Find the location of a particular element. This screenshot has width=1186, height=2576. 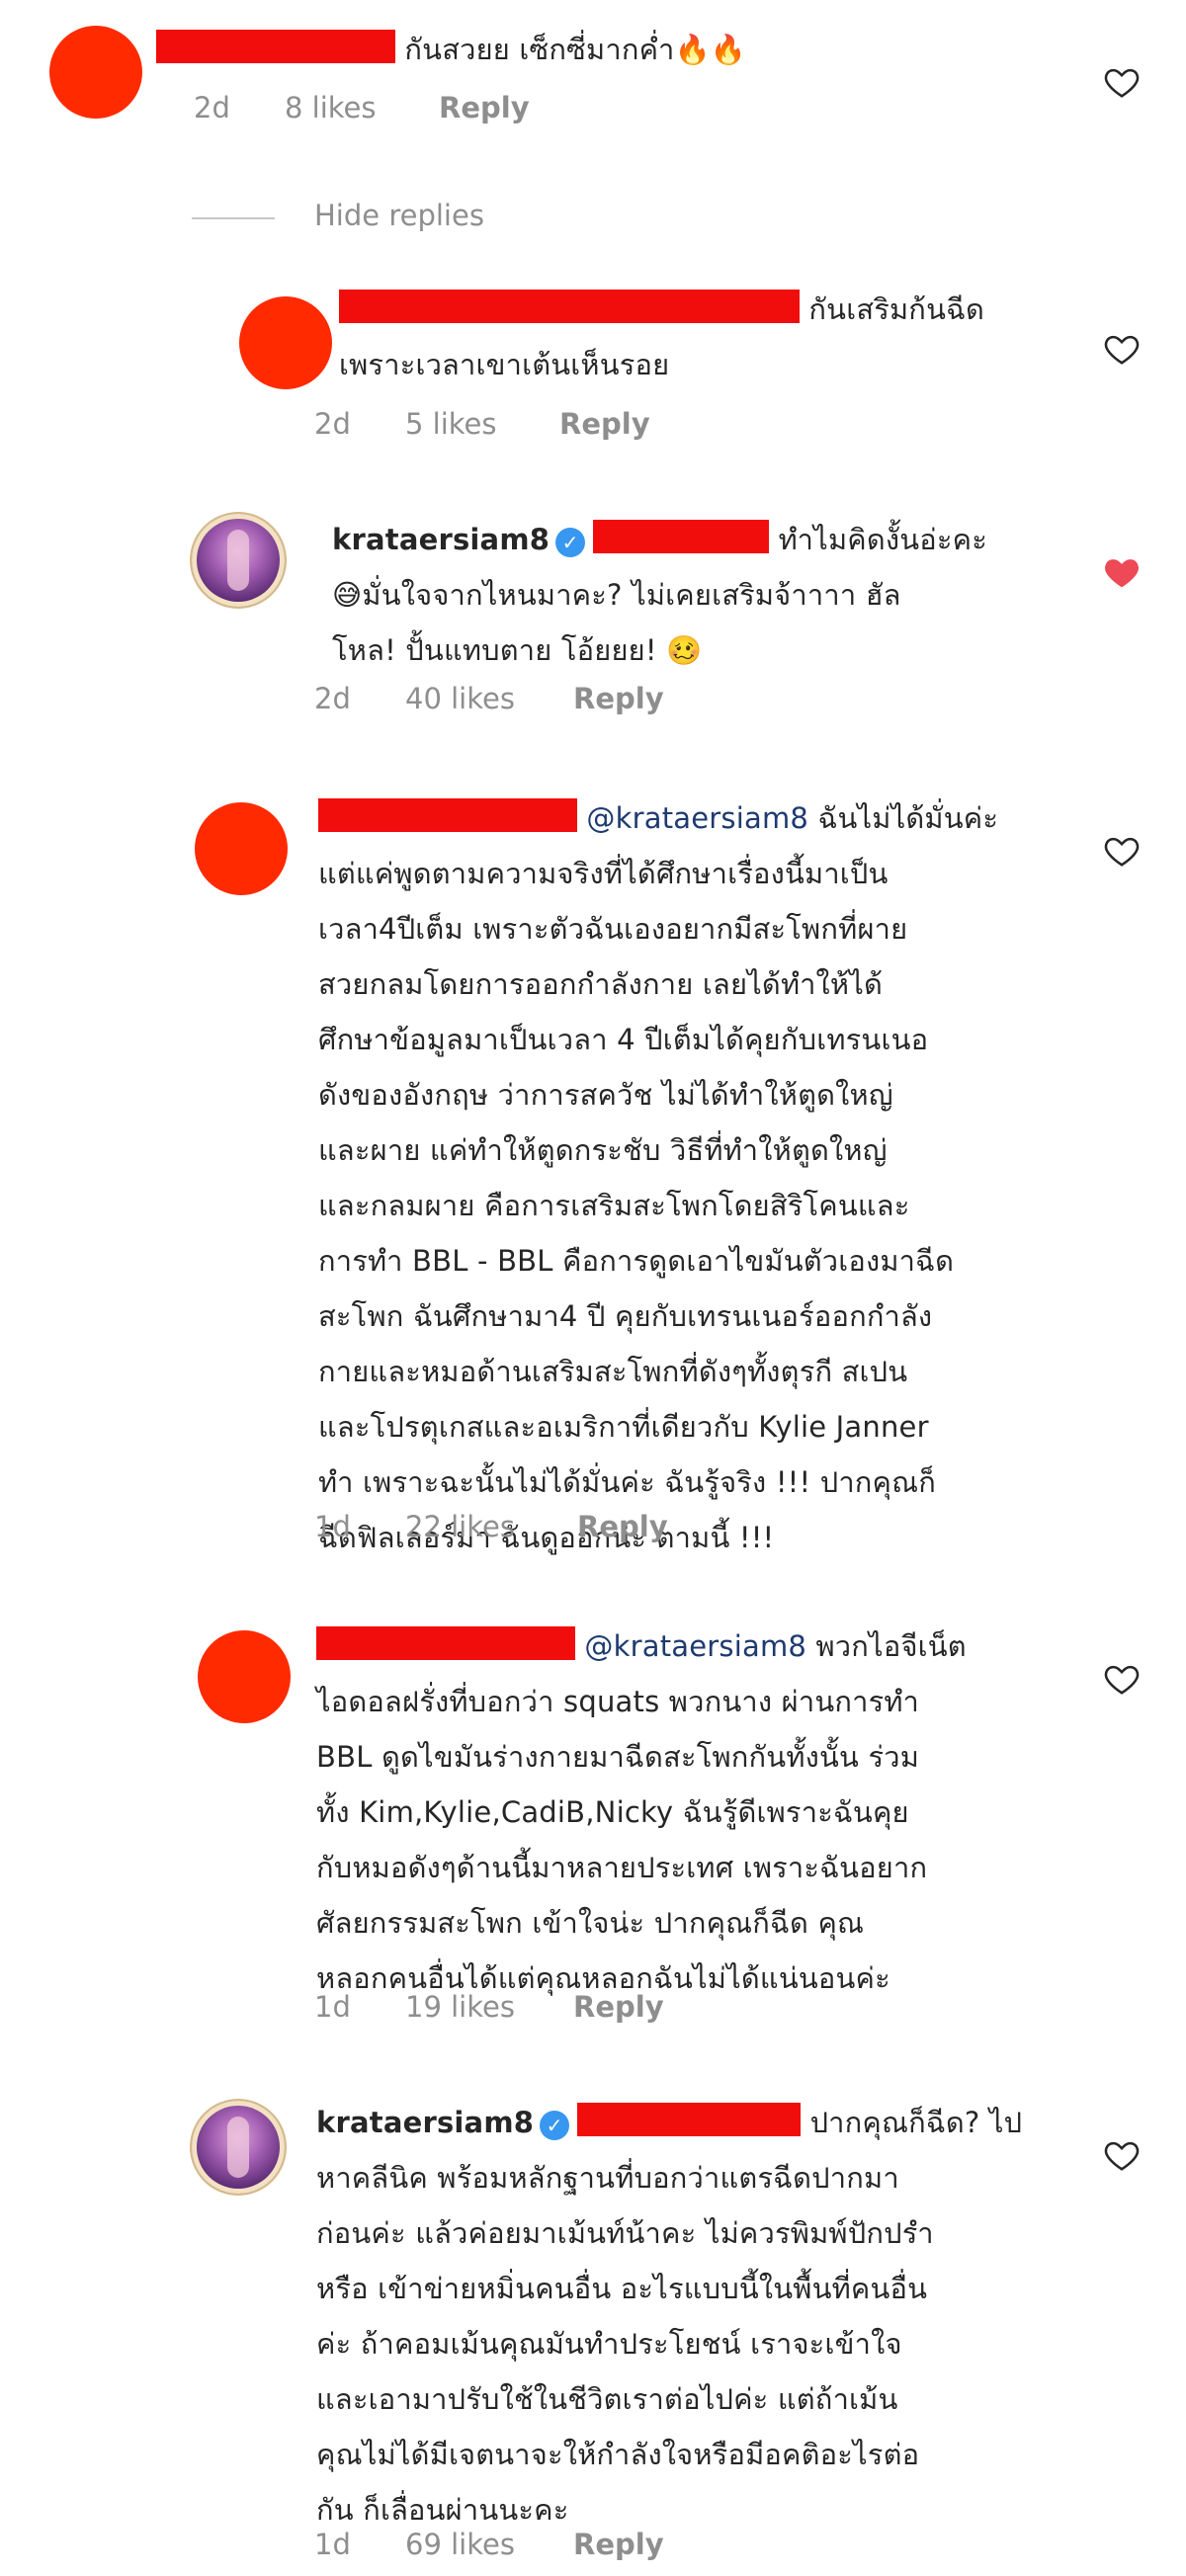

comment-meta: 2d 40 likes Reply is located at coordinates (489, 698).